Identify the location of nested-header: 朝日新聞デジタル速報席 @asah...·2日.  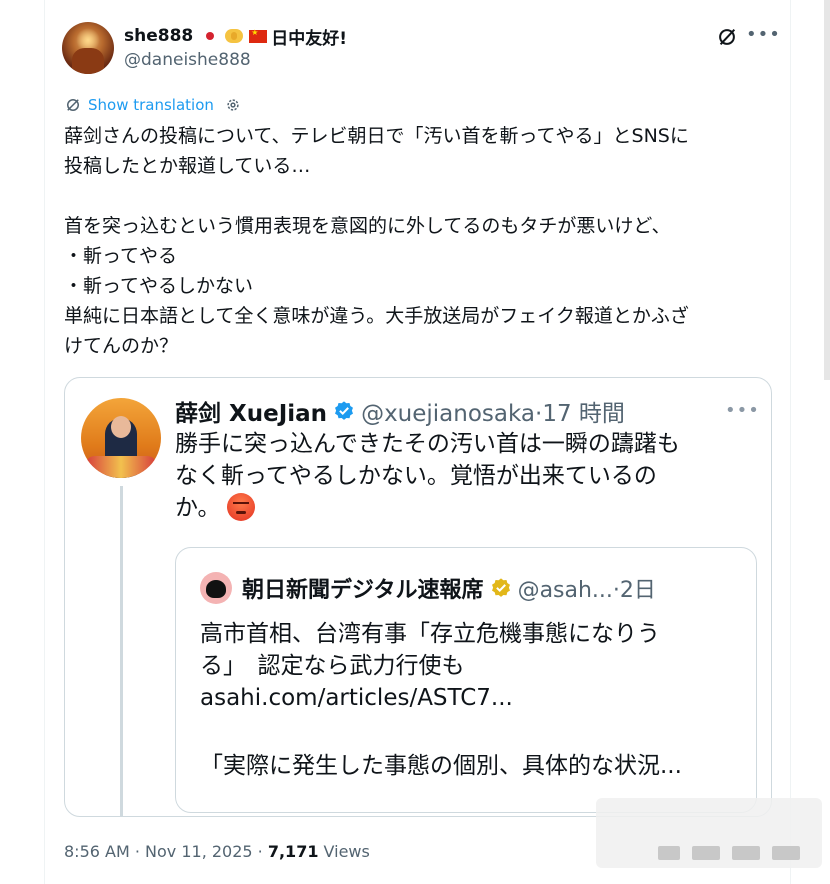
(449, 588).